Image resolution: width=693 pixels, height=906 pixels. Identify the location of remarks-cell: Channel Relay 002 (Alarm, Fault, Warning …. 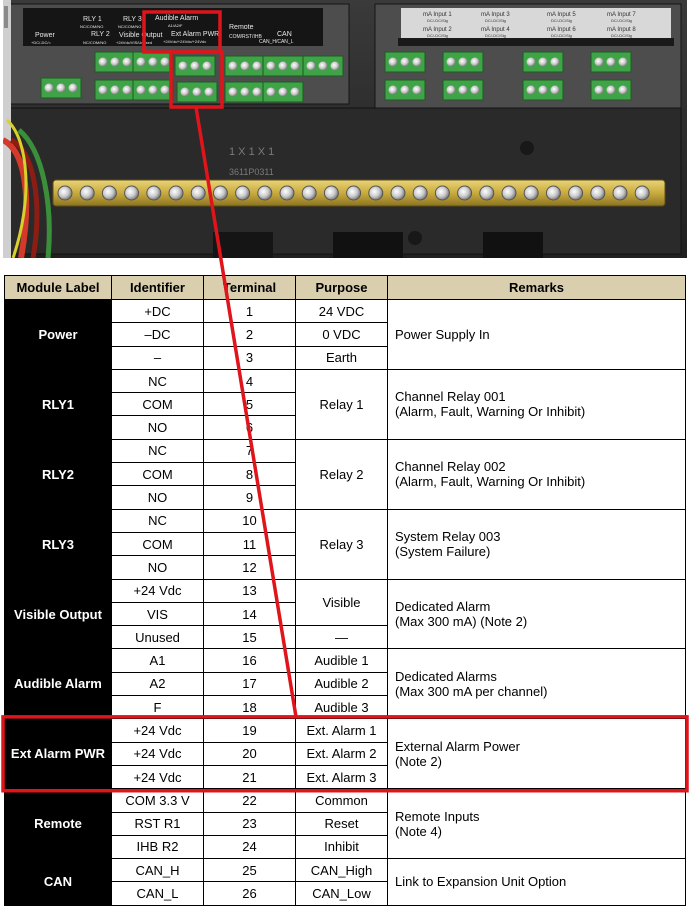
(536, 474).